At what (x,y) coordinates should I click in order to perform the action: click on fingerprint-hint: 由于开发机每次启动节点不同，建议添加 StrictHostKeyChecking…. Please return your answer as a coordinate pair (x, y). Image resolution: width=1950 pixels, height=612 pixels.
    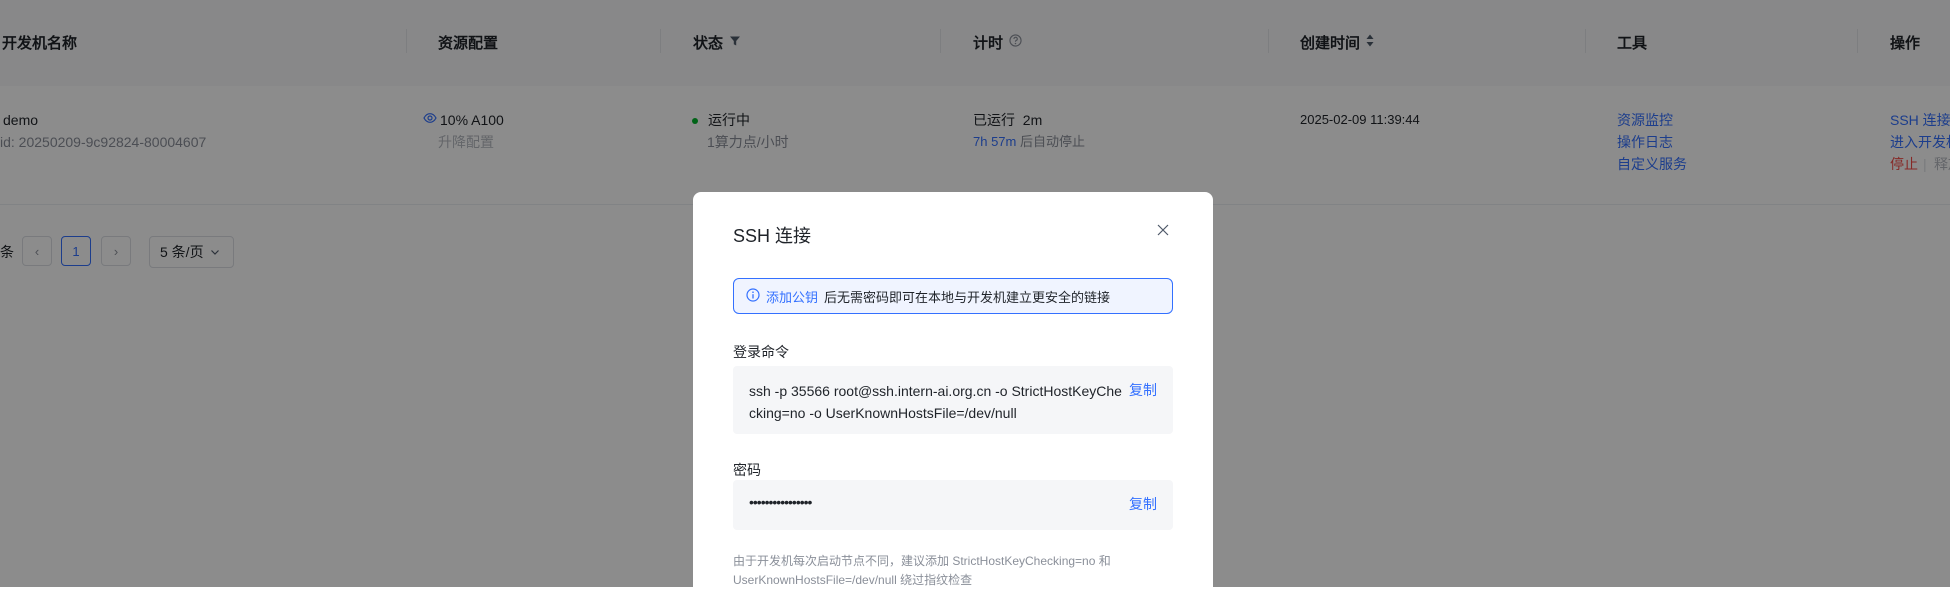
    Looking at the image, I should click on (922, 570).